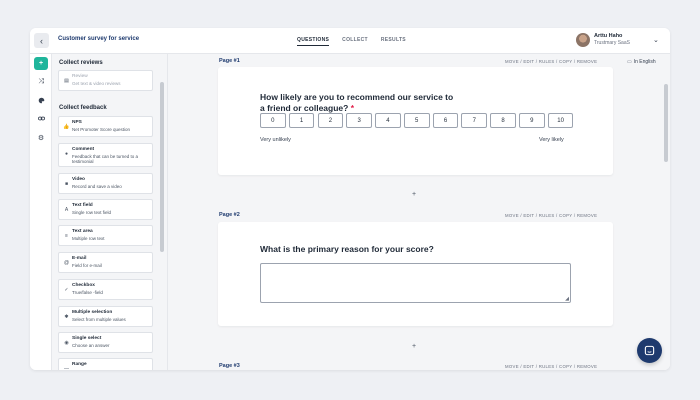 The height and width of the screenshot is (400, 700). I want to click on field-email: @ E-mail Field for e-mail, so click(105, 262).